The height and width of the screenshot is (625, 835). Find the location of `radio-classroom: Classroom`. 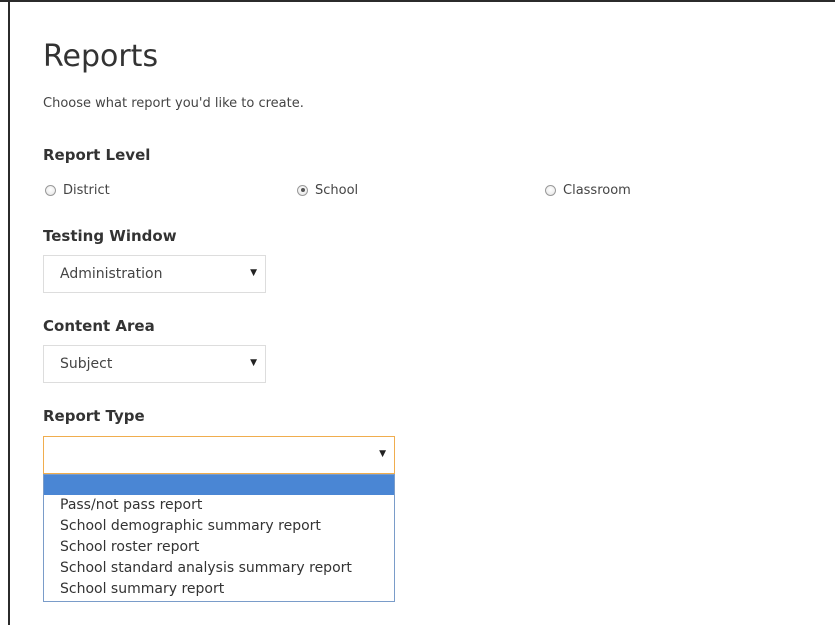

radio-classroom: Classroom is located at coordinates (588, 190).